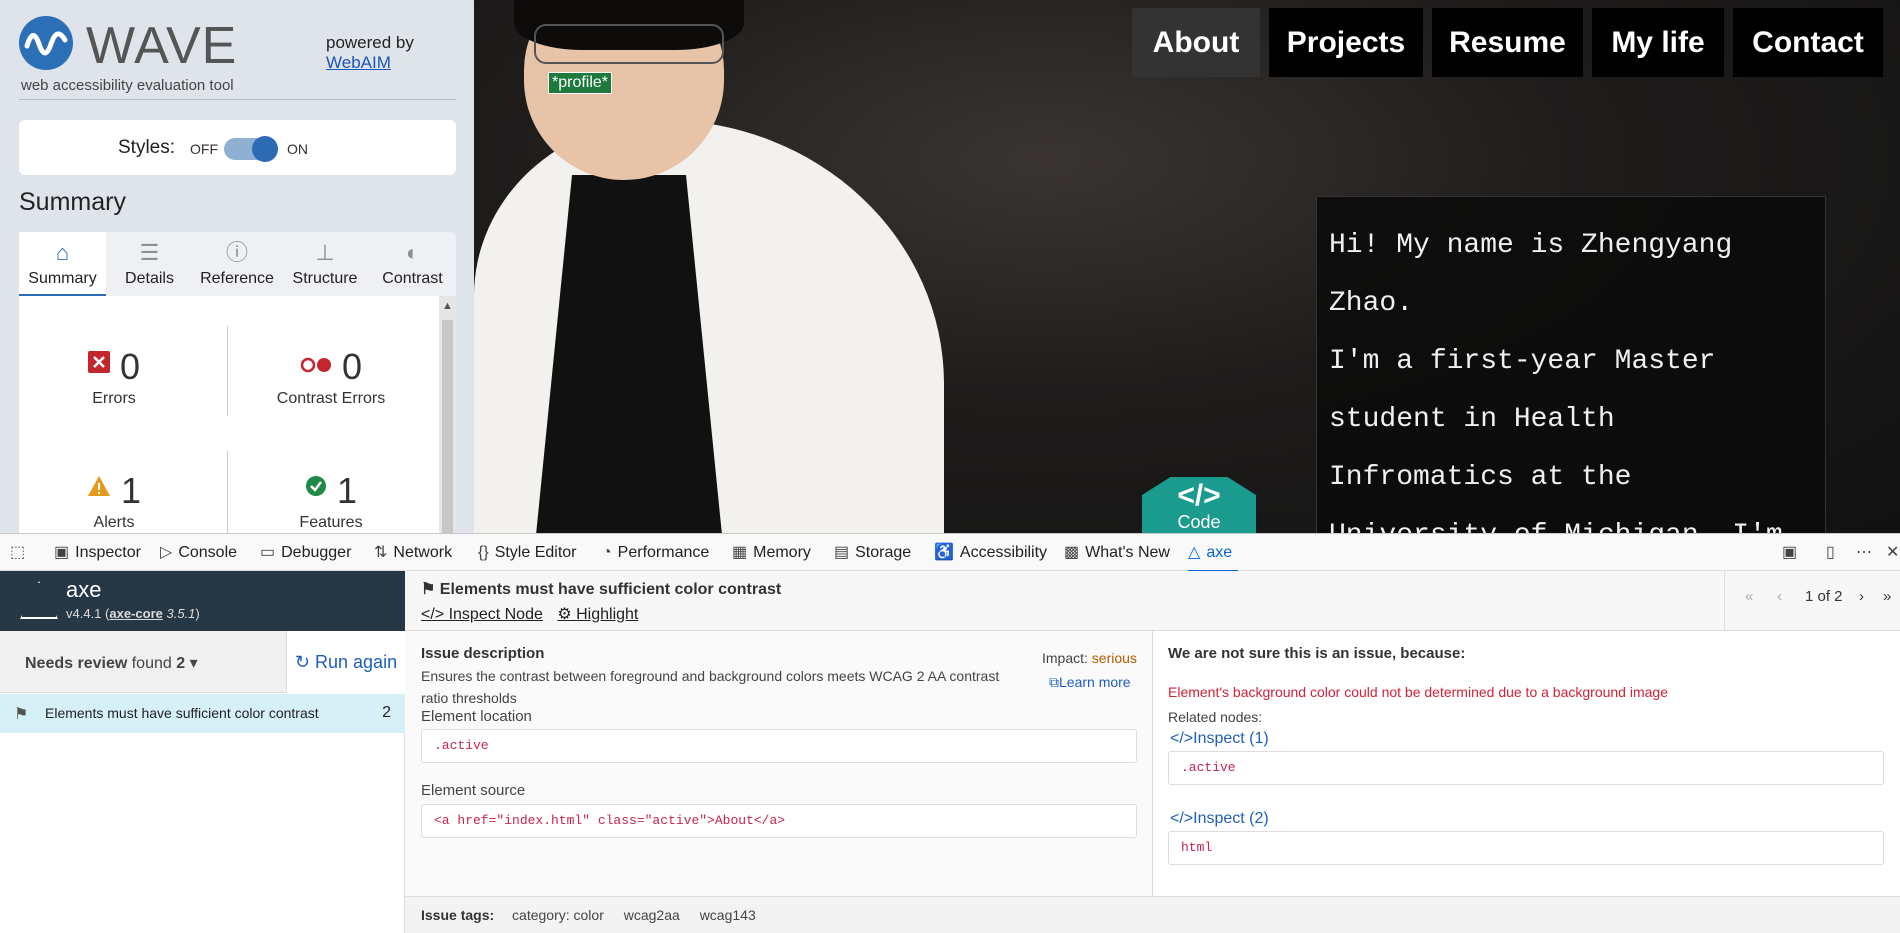 Image resolution: width=1900 pixels, height=933 pixels. What do you see at coordinates (1117, 553) in the screenshot?
I see `tab-whats-new: ▩ What's New` at bounding box center [1117, 553].